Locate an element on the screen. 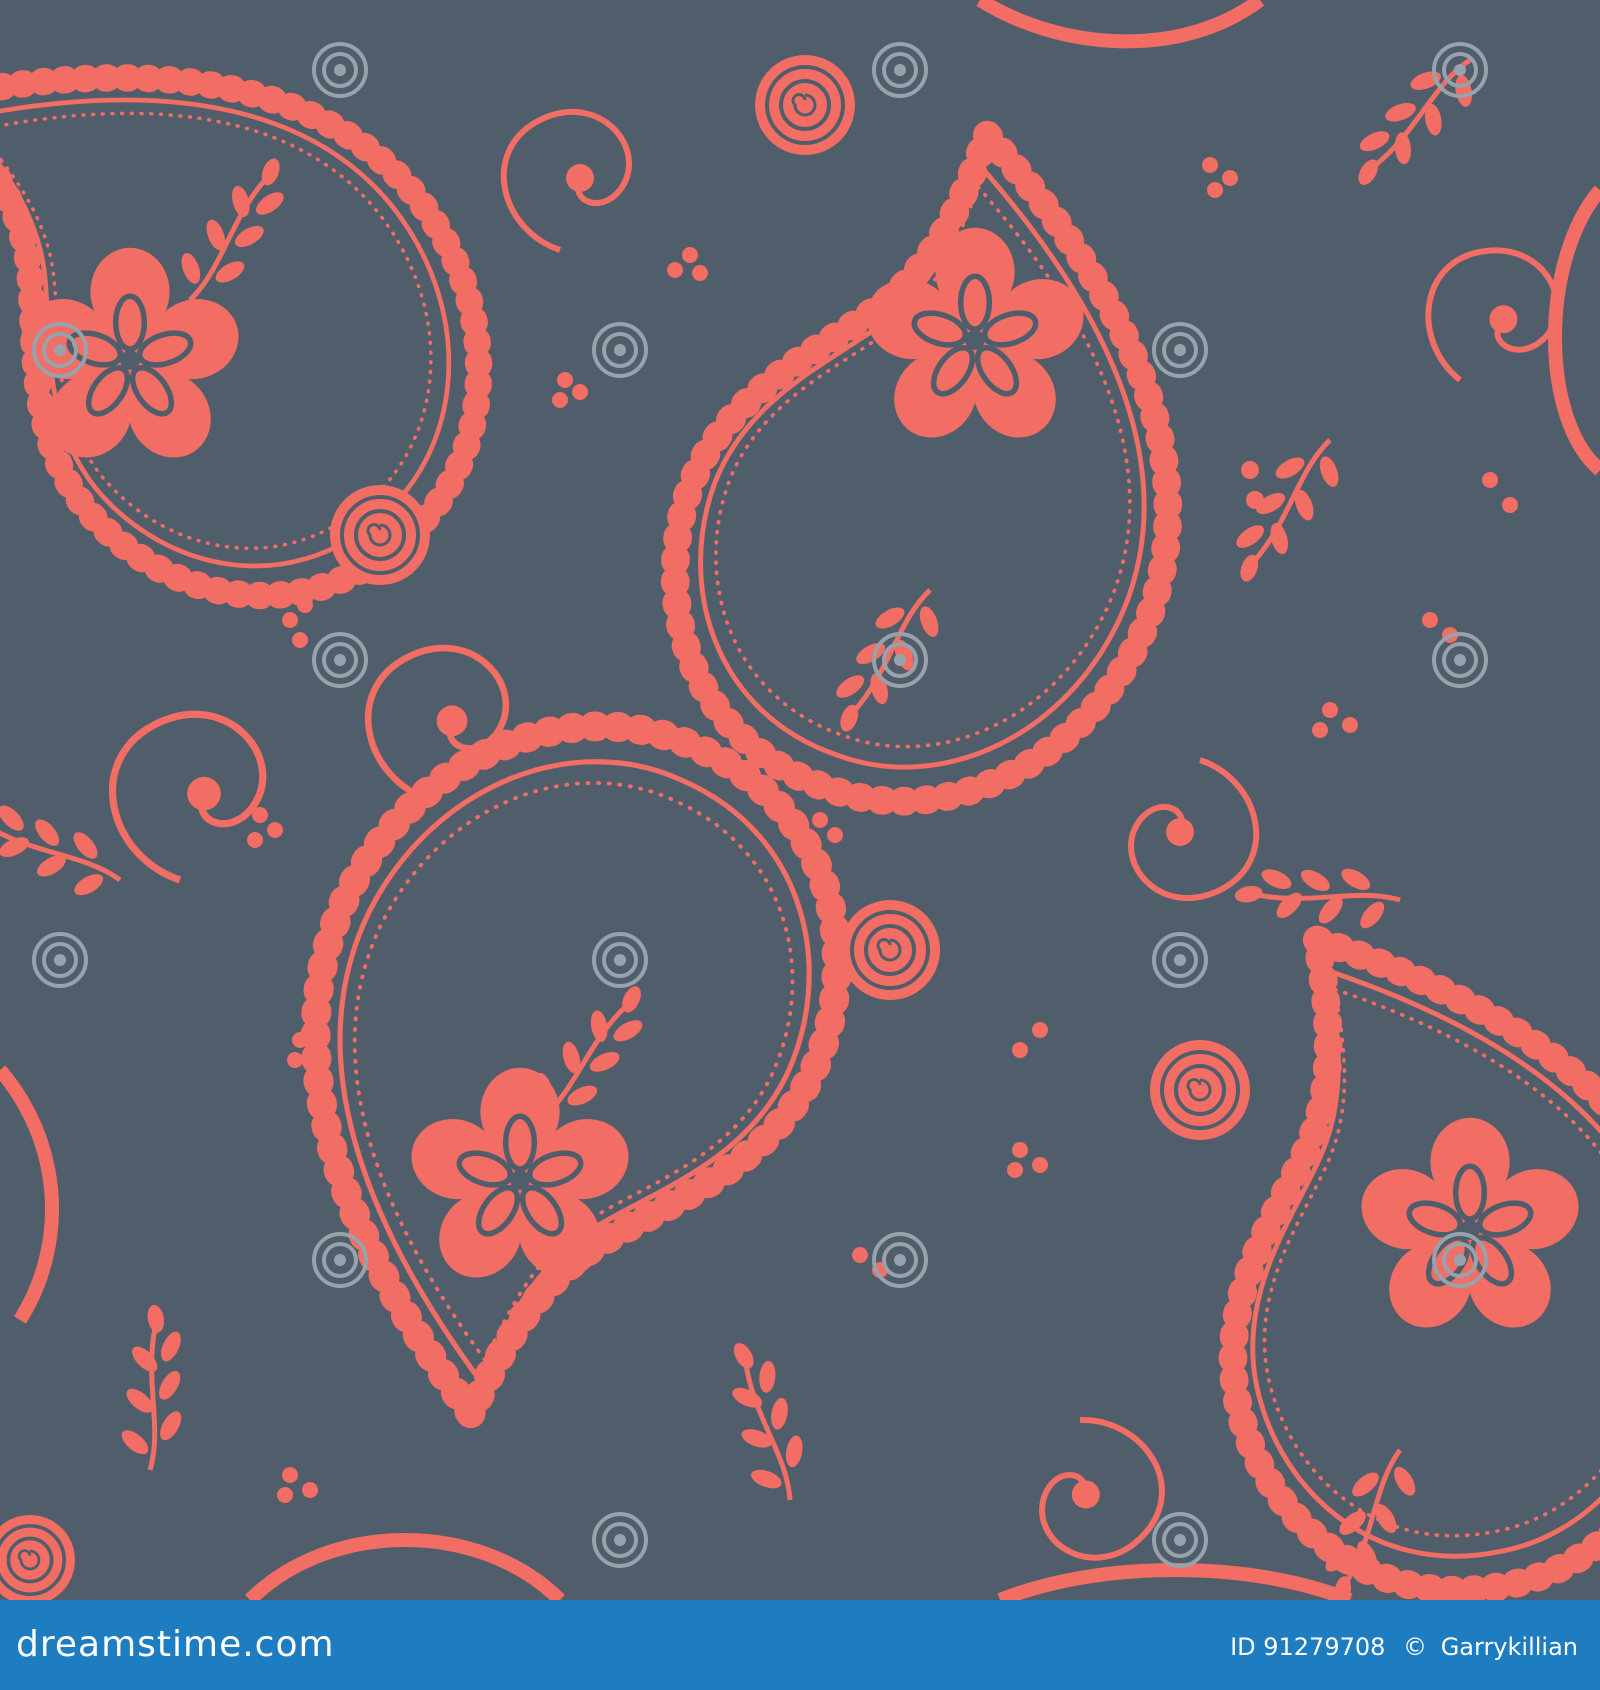 The image size is (1600, 1690). copyright-icon: © is located at coordinates (1415, 1647).